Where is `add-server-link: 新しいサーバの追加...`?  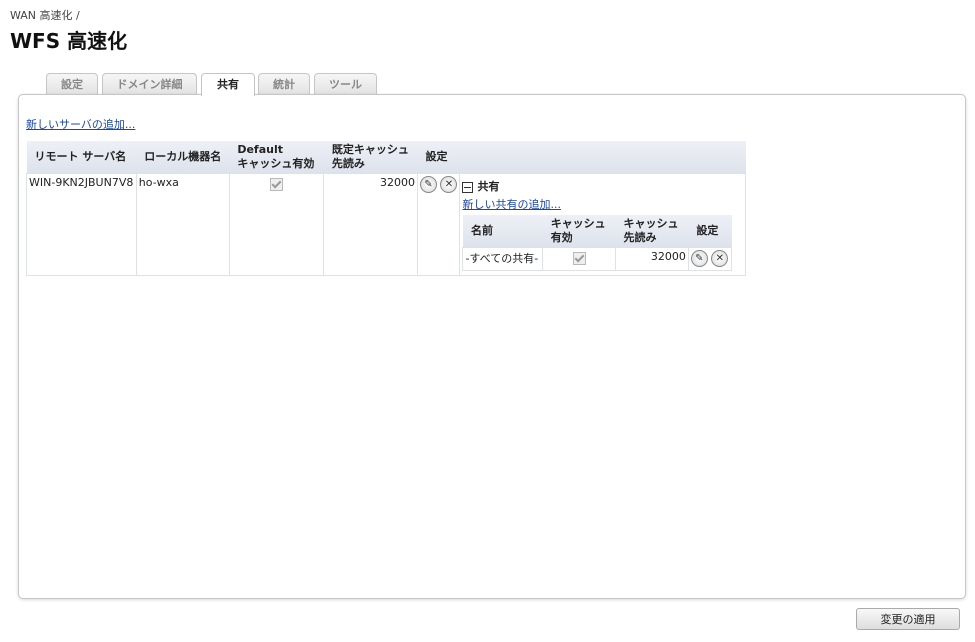
add-server-link: 新しいサーバの追加... is located at coordinates (80, 124).